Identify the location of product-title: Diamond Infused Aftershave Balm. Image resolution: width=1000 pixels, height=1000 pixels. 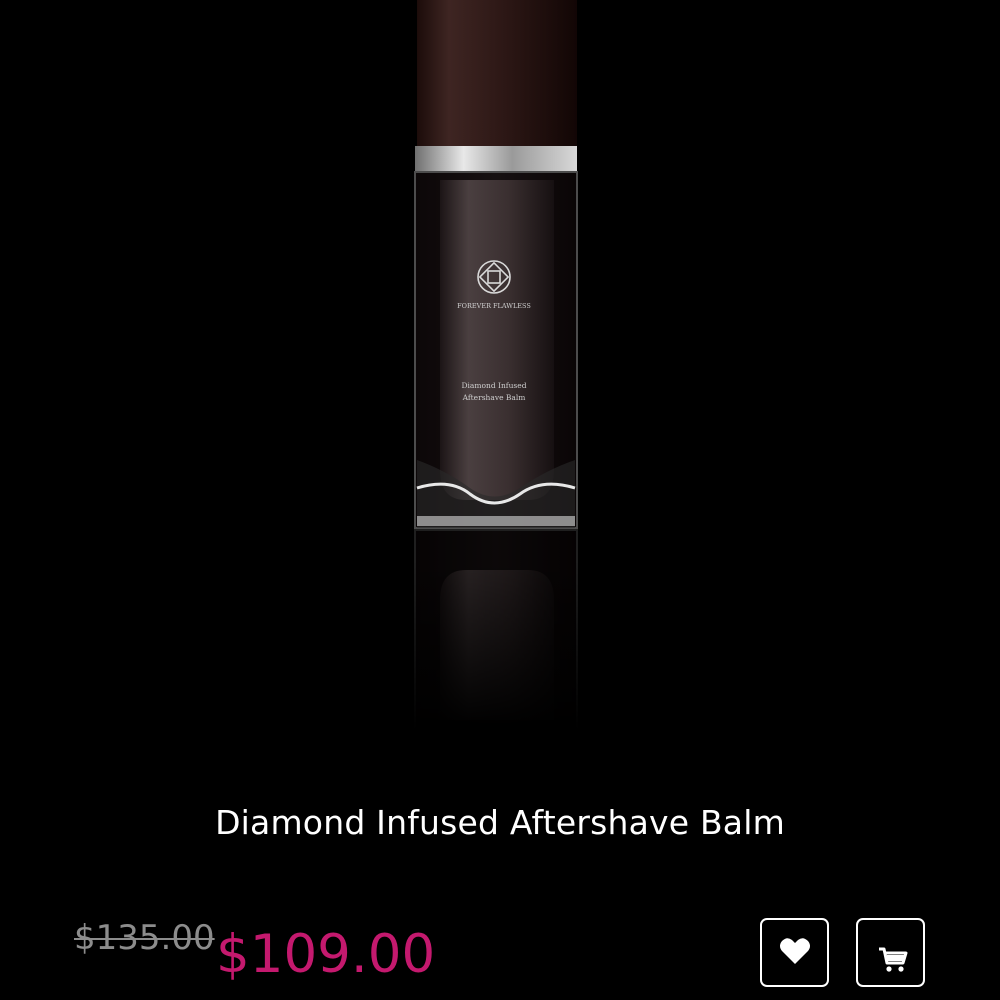
(500, 822).